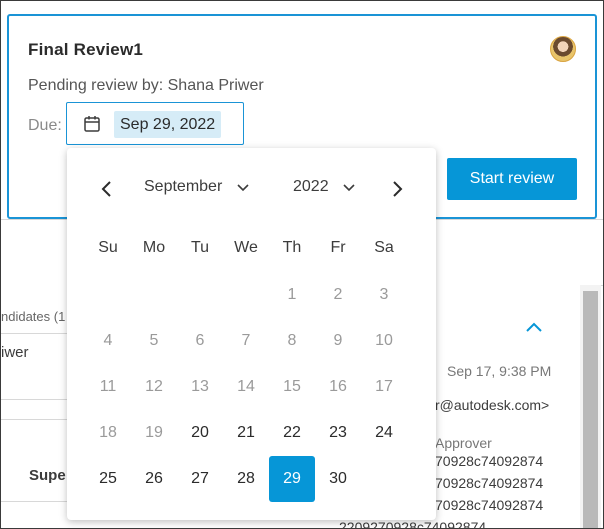 This screenshot has height=529, width=604. What do you see at coordinates (154, 432) in the screenshot?
I see `calendar-day: 19` at bounding box center [154, 432].